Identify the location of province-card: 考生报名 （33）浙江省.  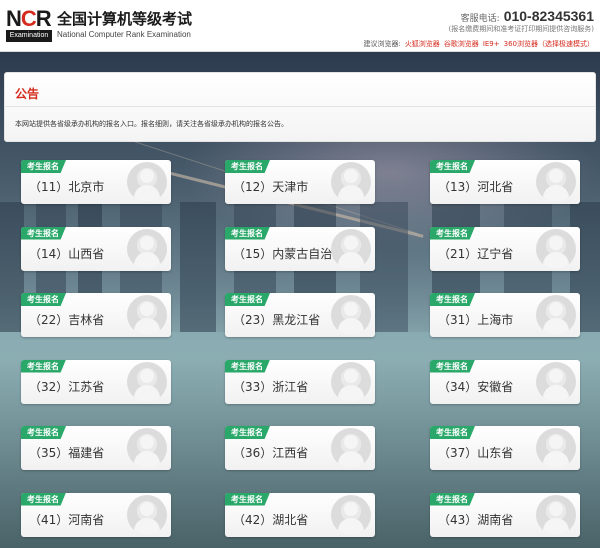
(300, 381).